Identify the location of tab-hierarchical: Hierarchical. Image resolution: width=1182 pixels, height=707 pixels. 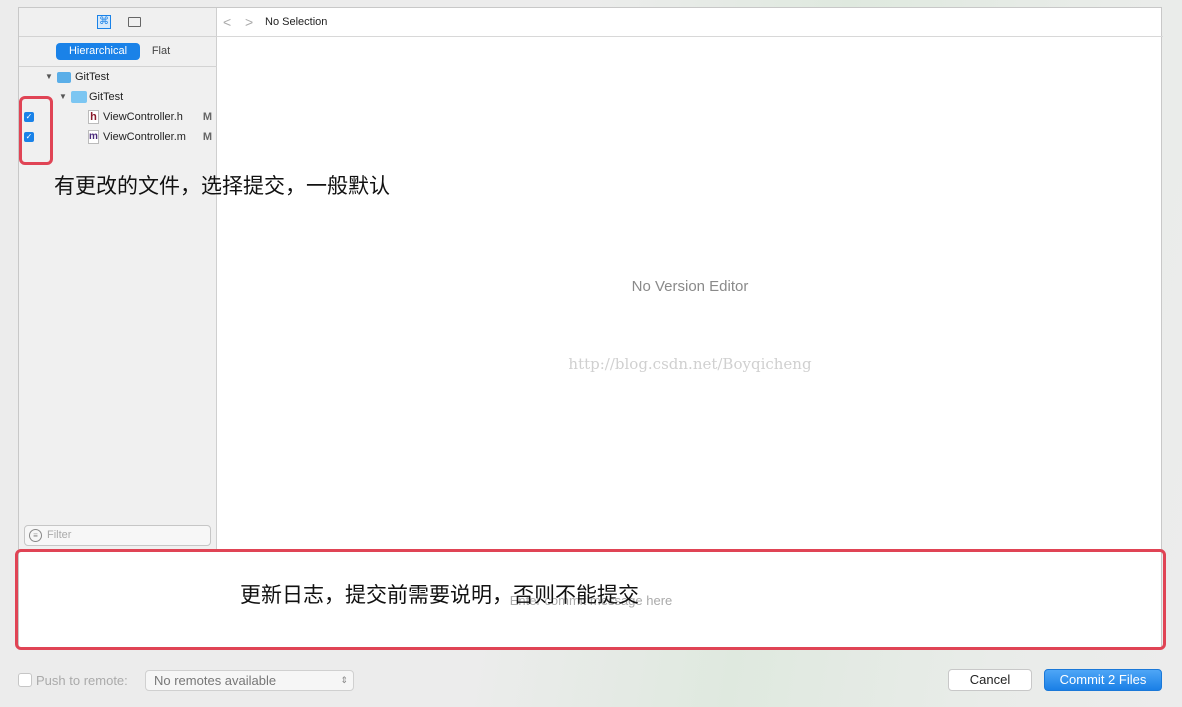
(98, 51).